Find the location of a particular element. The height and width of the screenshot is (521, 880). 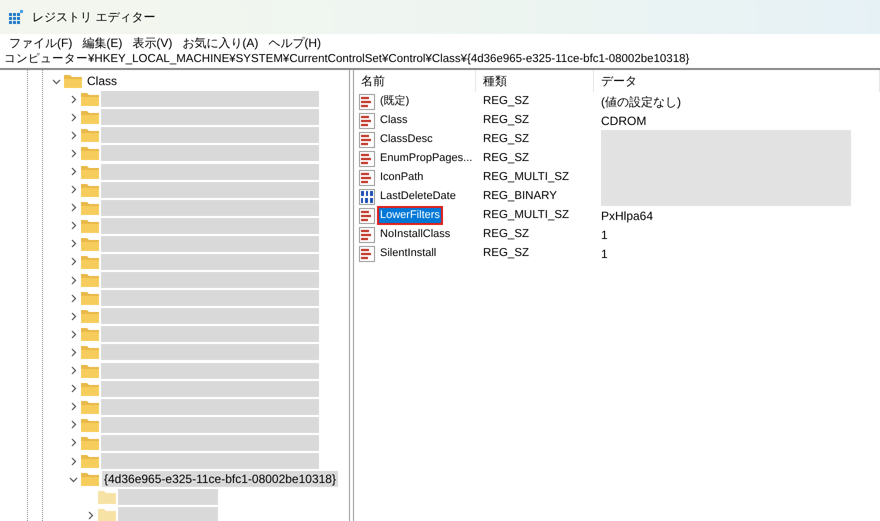

value-data: (値の設定なし) is located at coordinates (641, 102).